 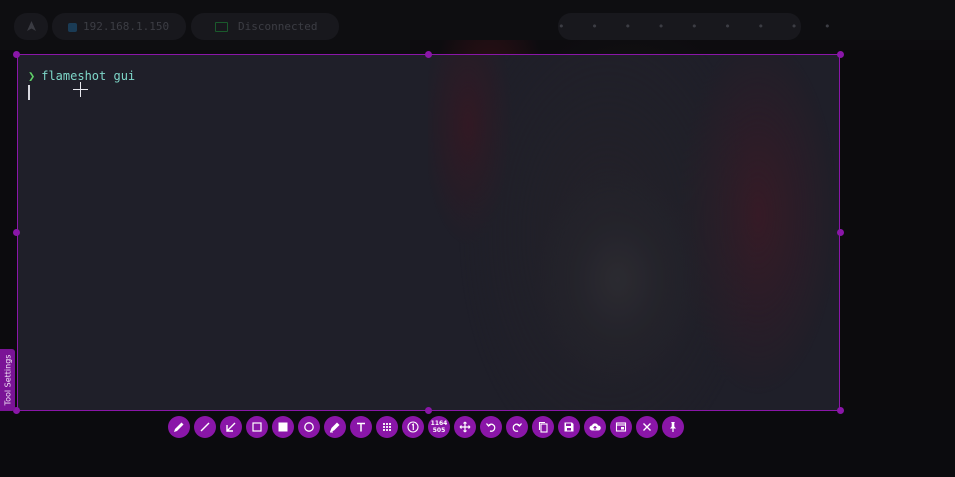 I want to click on pencil-icon, so click(x=179, y=427).